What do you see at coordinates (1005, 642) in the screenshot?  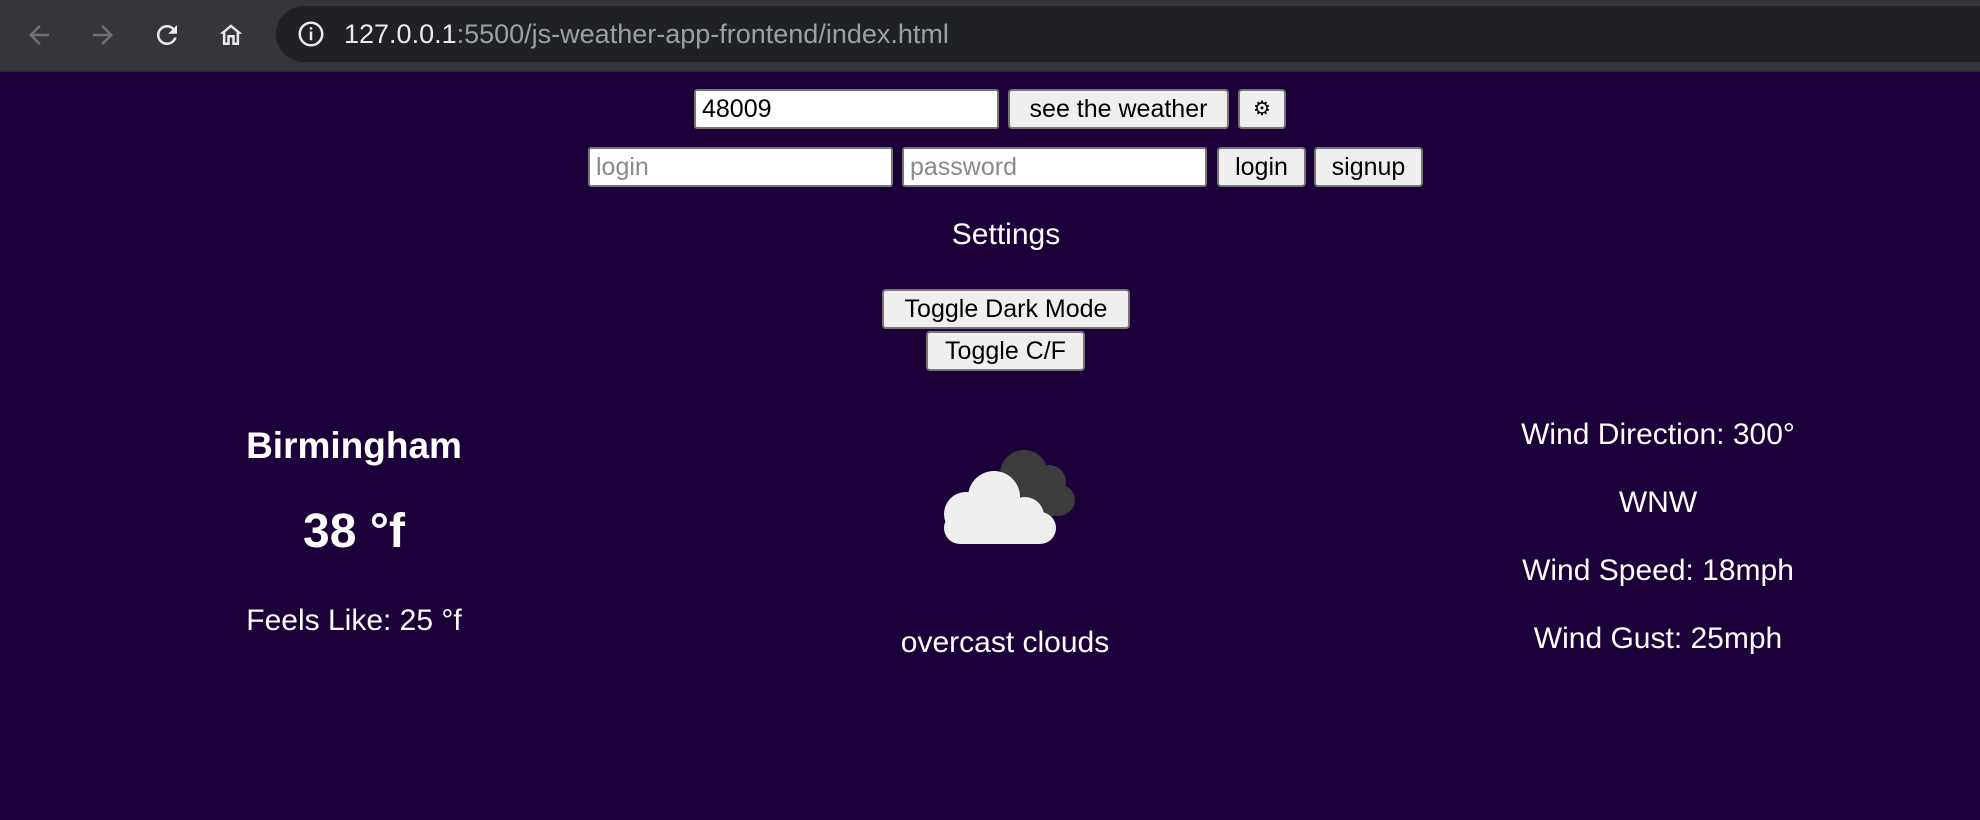 I see `weather-description: overcast clouds` at bounding box center [1005, 642].